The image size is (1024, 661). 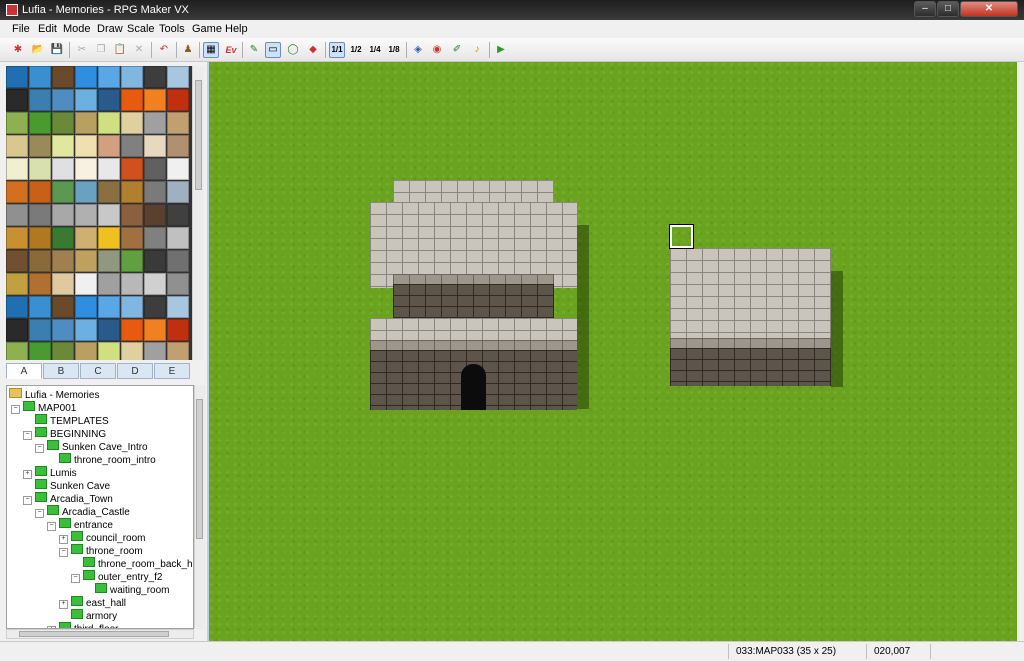 I want to click on event-layer-icon: Ev, so click(x=231, y=50).